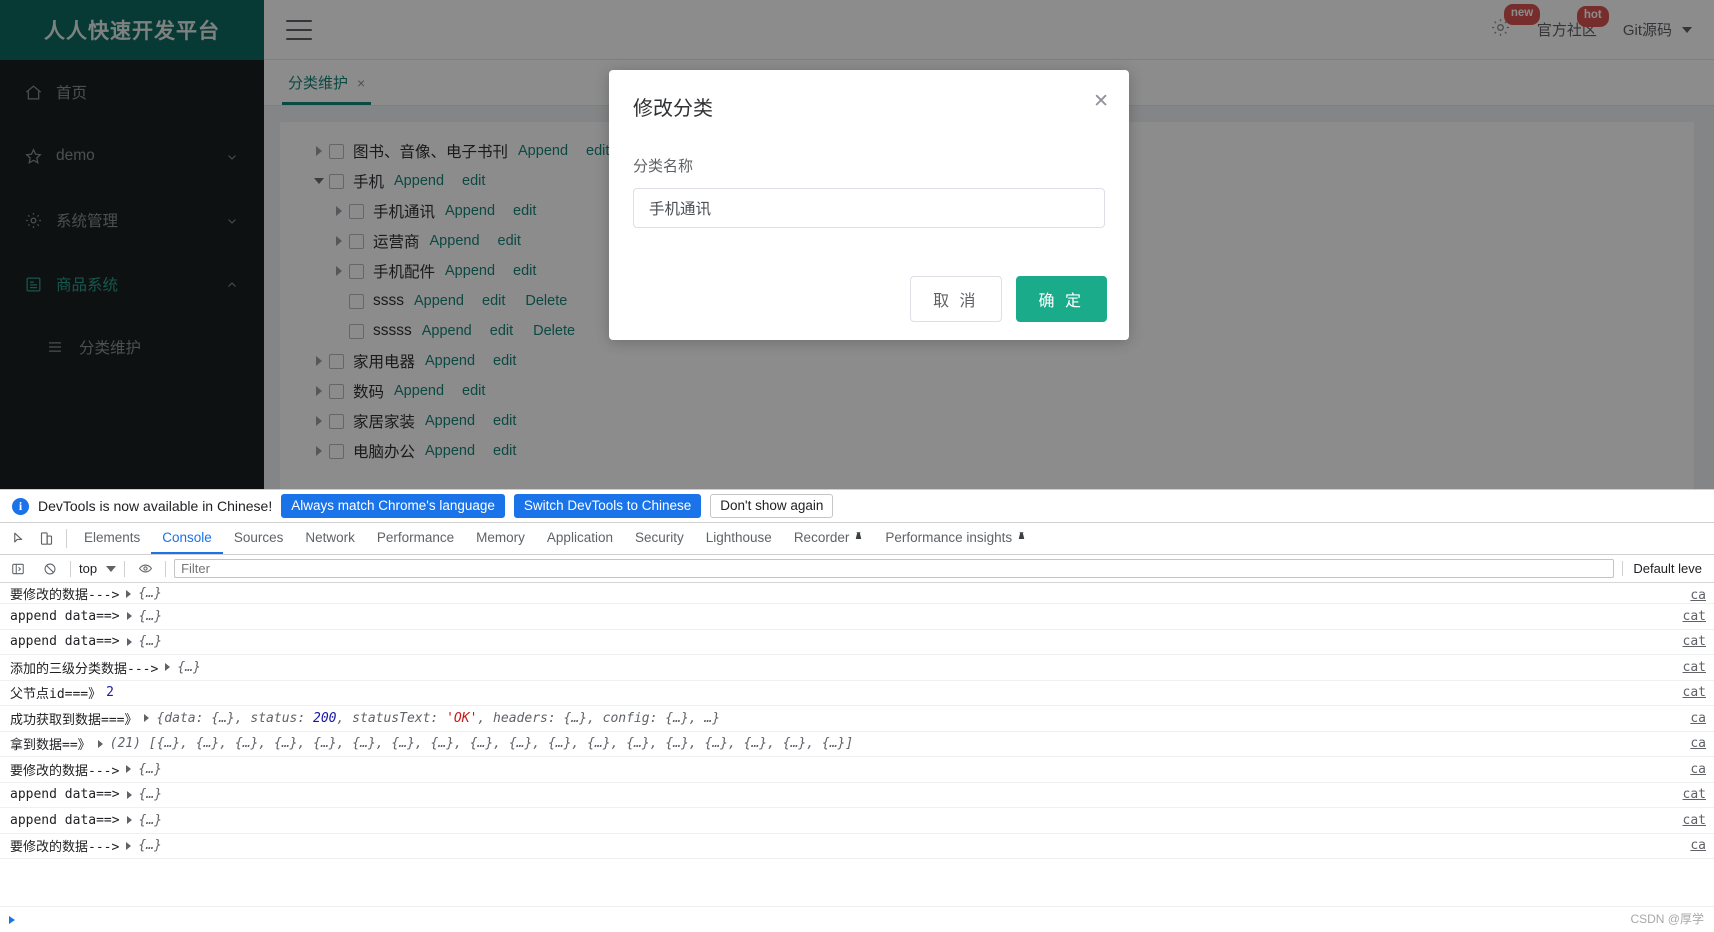  I want to click on cancel-button: 取 消, so click(956, 299).